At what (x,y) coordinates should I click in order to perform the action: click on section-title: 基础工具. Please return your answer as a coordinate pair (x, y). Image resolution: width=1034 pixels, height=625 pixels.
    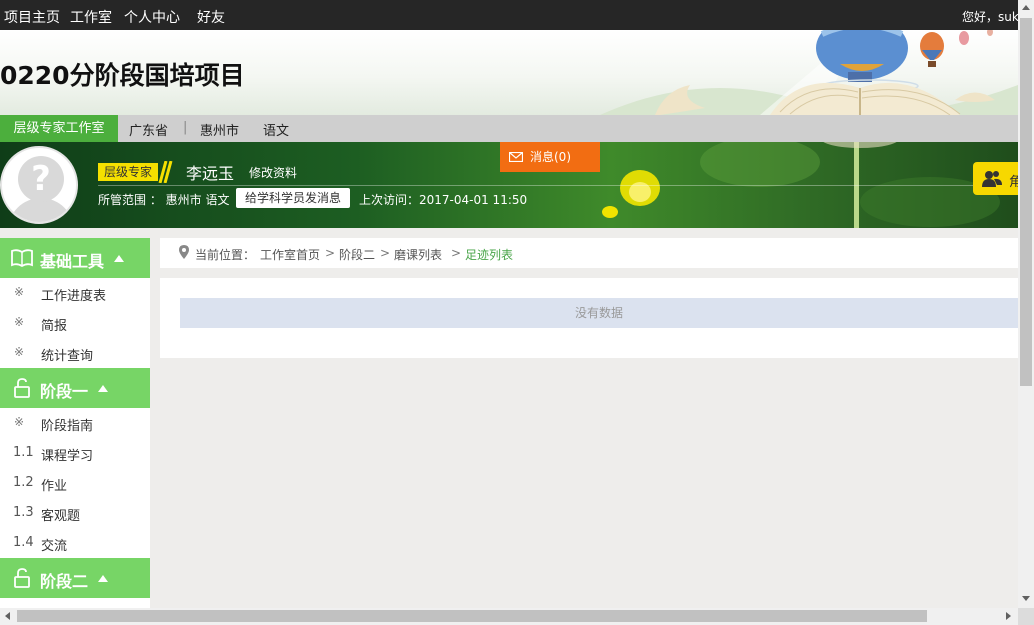
    Looking at the image, I should click on (72, 261).